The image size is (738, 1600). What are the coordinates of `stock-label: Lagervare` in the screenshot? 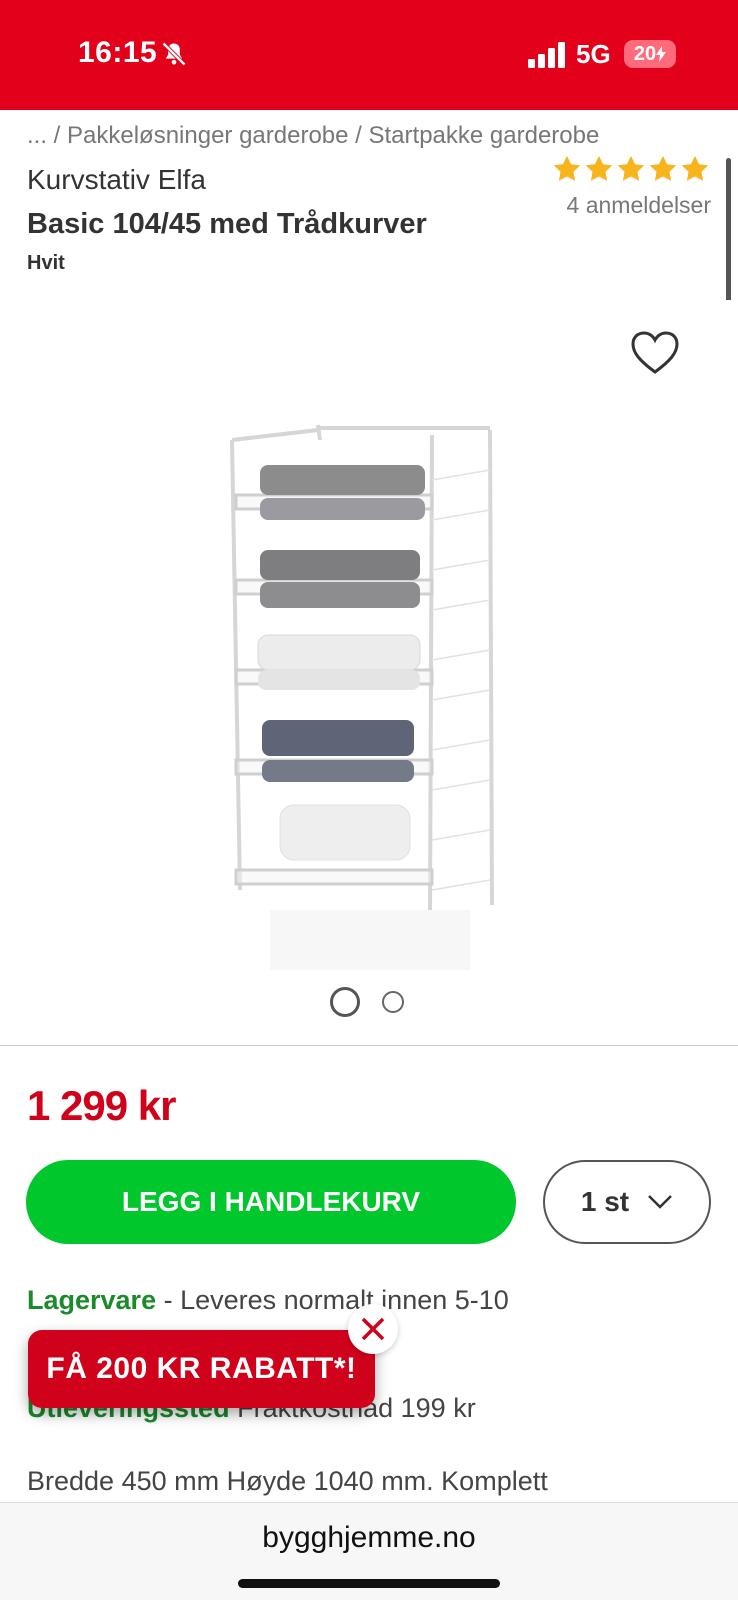 It's located at (92, 1300).